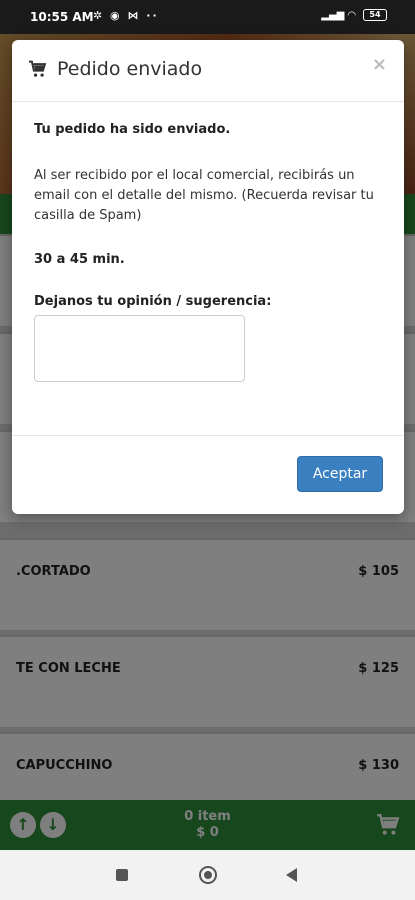 The width and height of the screenshot is (415, 900). I want to click on status-time: 10:55 AM, so click(62, 17).